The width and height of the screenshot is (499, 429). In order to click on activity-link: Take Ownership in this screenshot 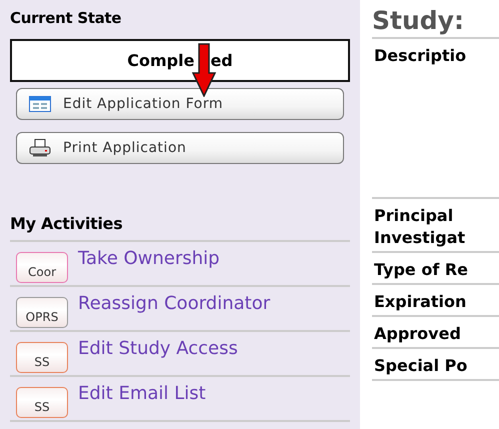, I will do `click(149, 258)`.